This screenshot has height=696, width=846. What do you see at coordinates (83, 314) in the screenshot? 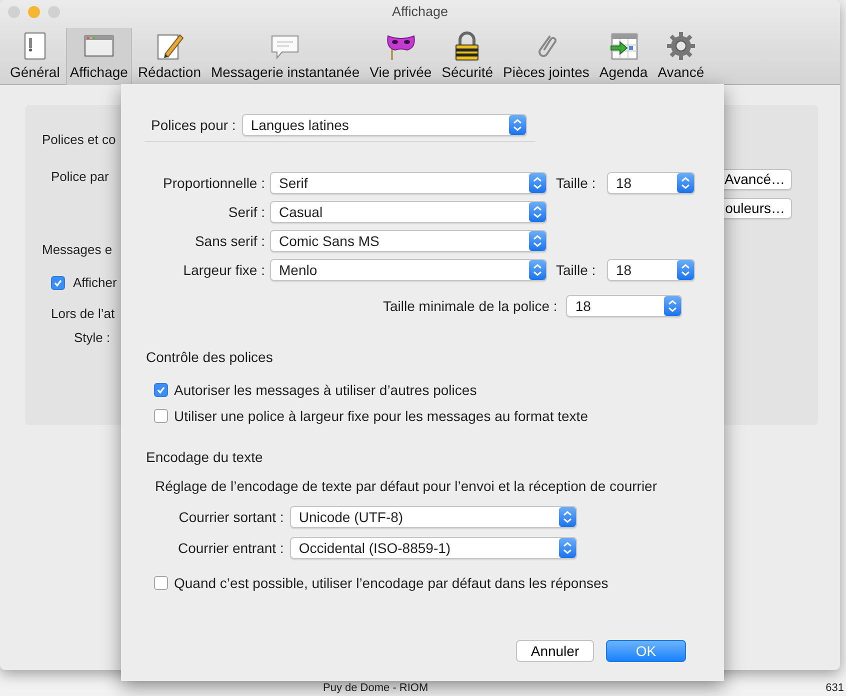
I see `field-label: Lors de l’at` at bounding box center [83, 314].